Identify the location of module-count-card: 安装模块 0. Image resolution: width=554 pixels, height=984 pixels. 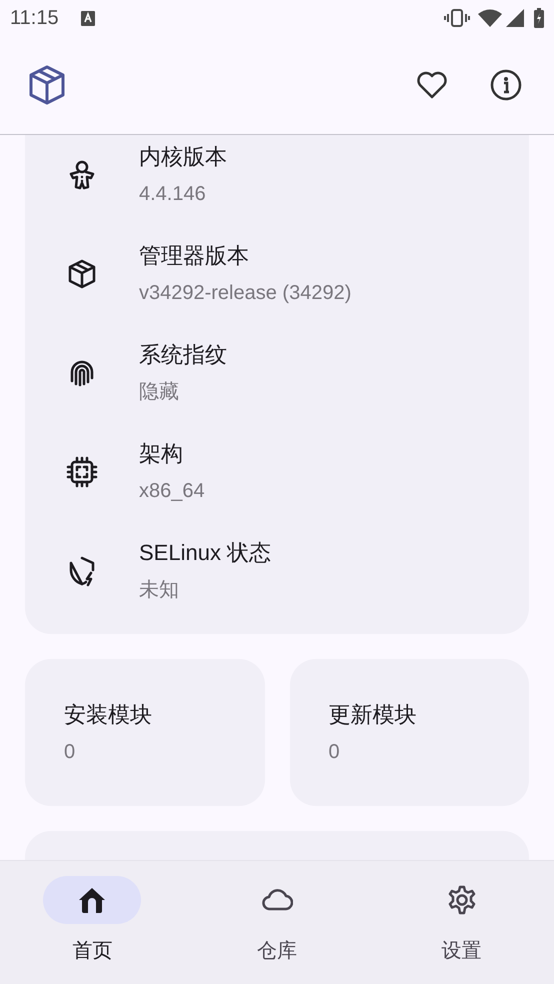
(144, 732).